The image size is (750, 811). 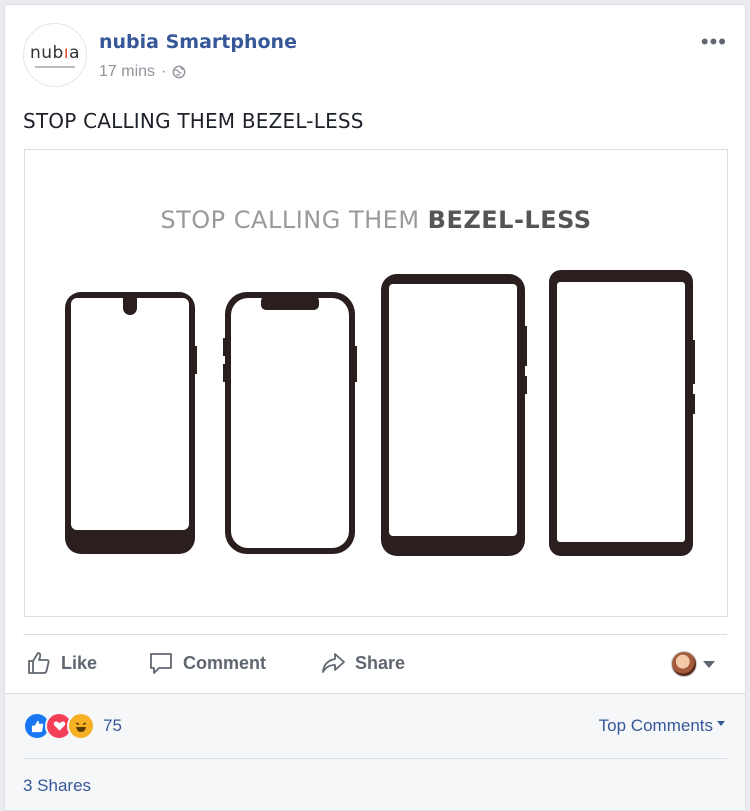 What do you see at coordinates (290, 423) in the screenshot?
I see `phone-notch-wide` at bounding box center [290, 423].